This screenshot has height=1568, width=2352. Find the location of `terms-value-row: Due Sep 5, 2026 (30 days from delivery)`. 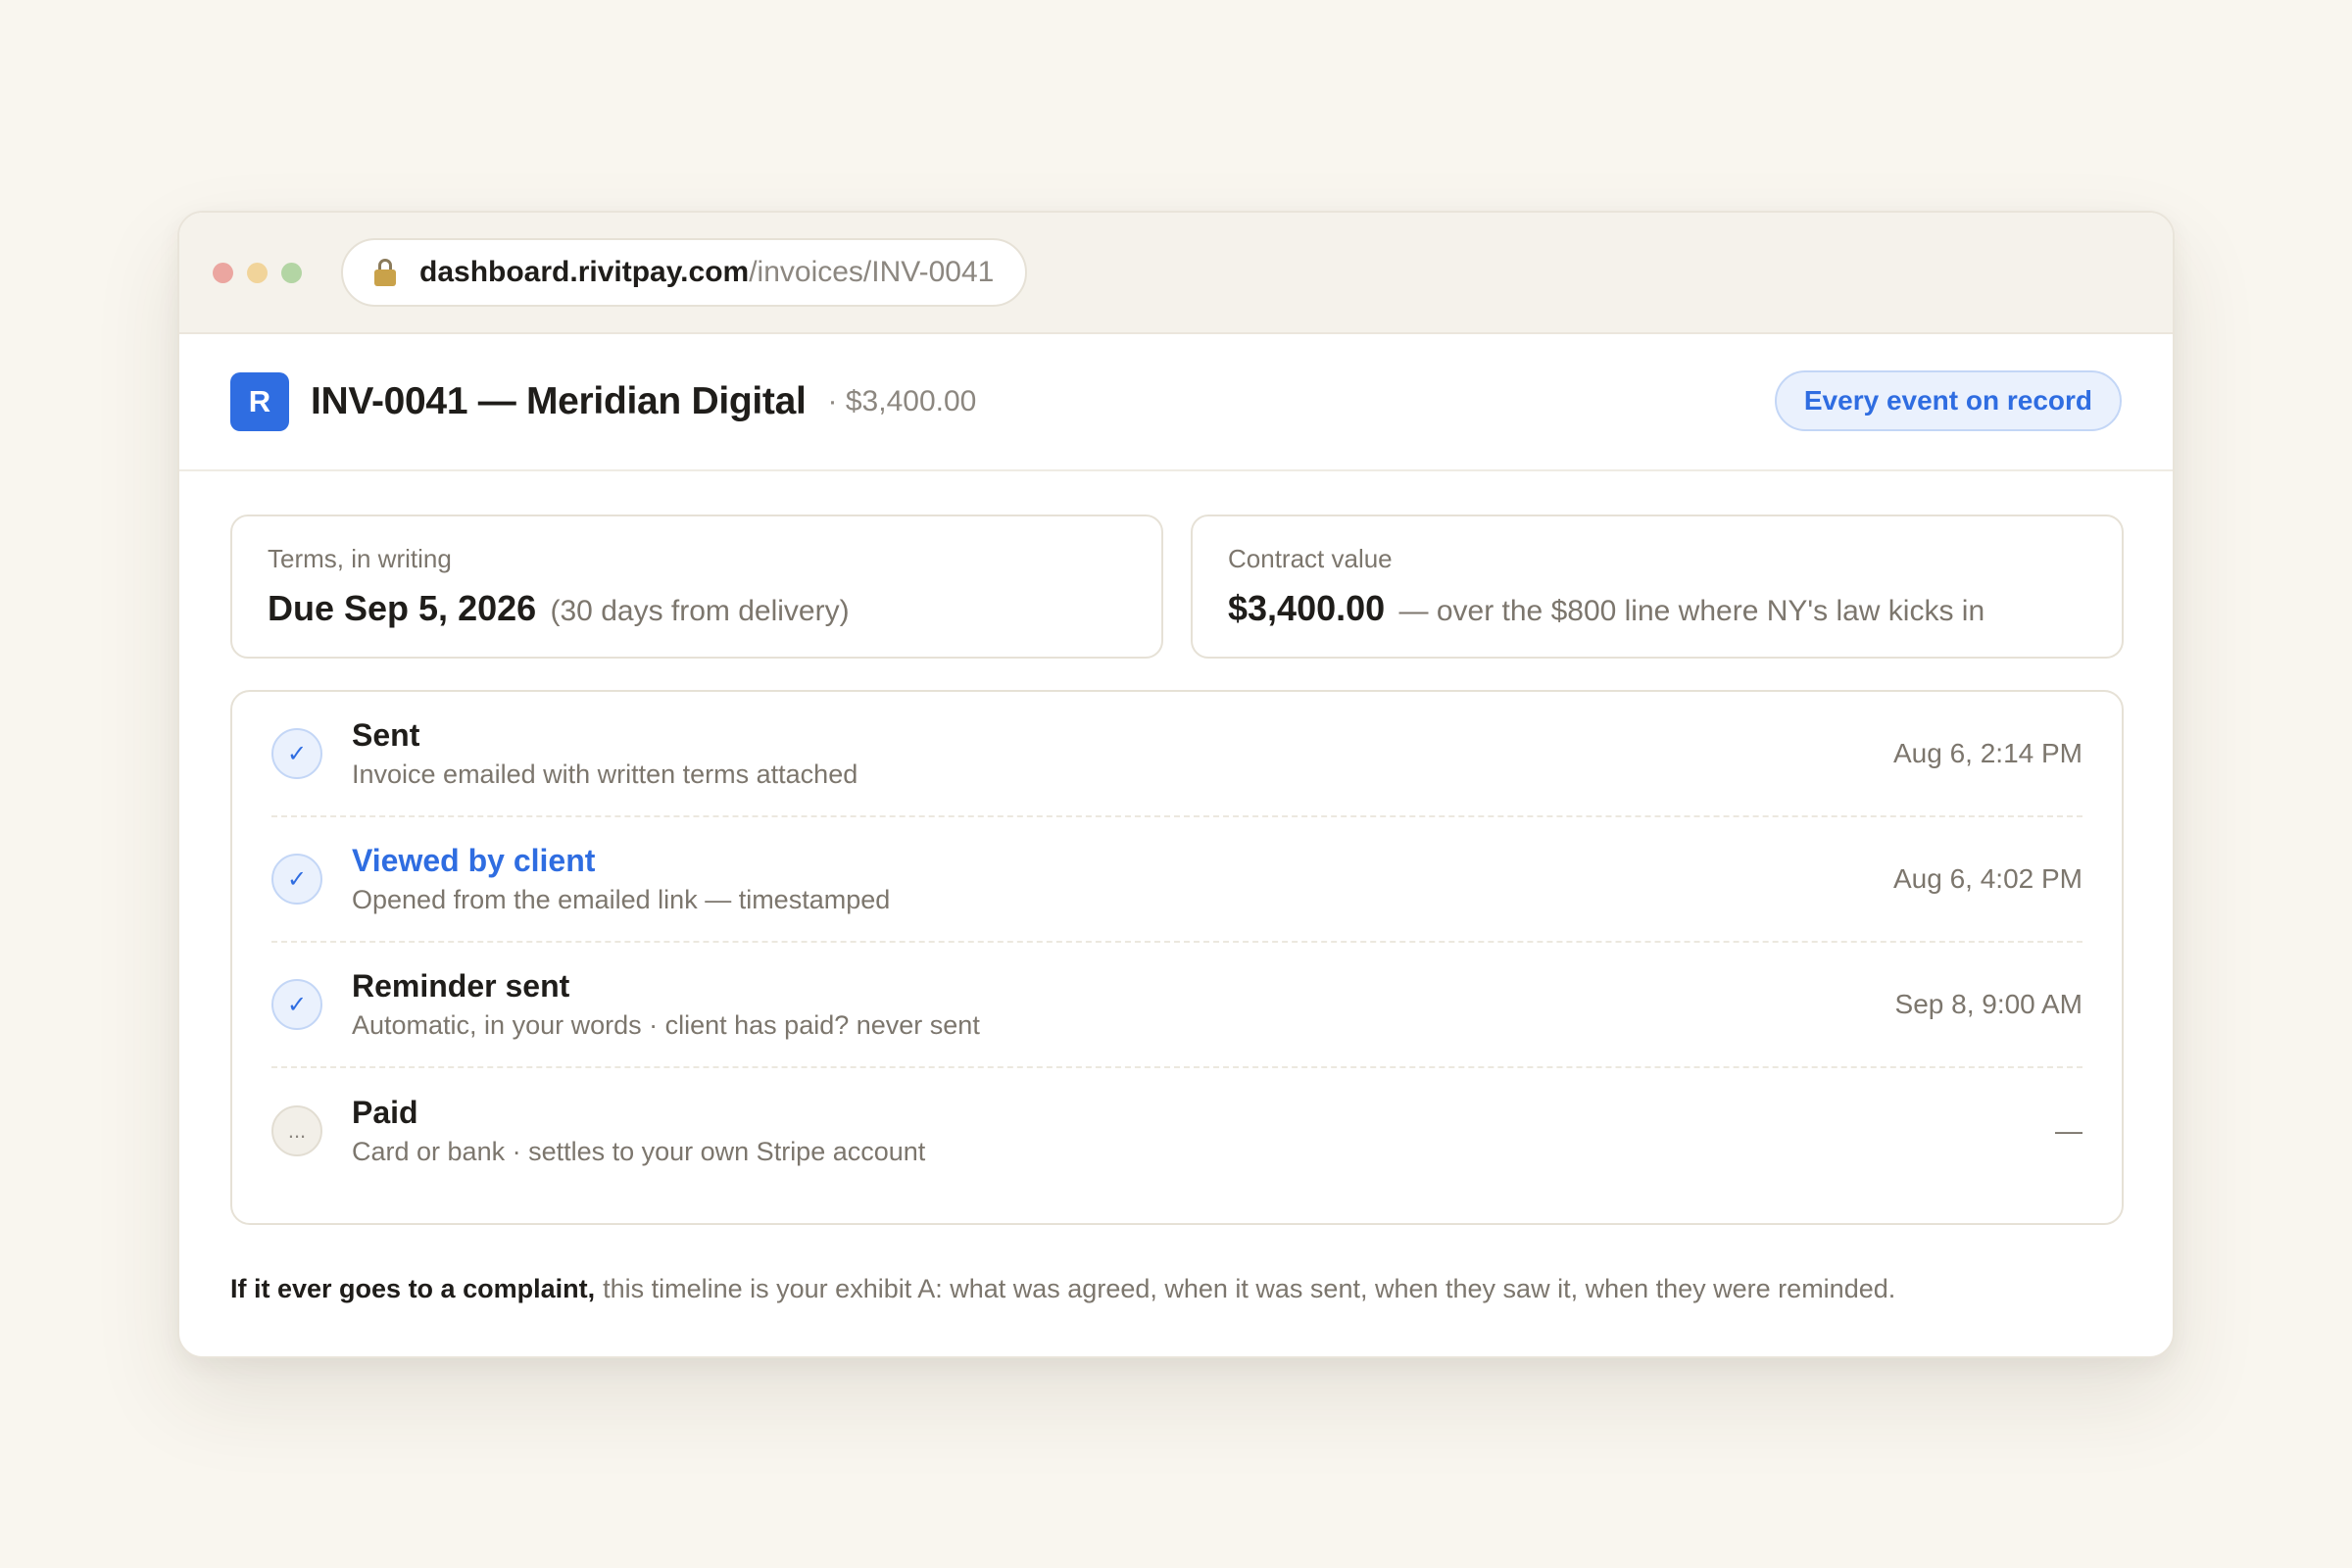

terms-value-row: Due Sep 5, 2026 (30 days from delivery) is located at coordinates (697, 608).